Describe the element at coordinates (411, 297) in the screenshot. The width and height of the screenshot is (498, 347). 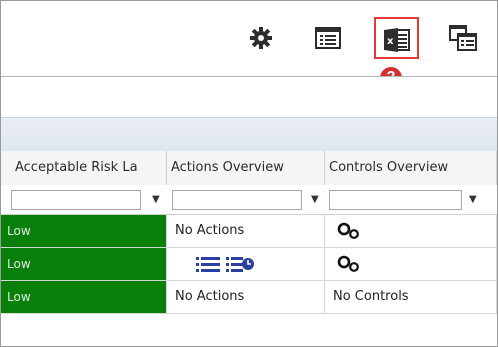
I see `controls-overview-cell: No Controls` at that location.